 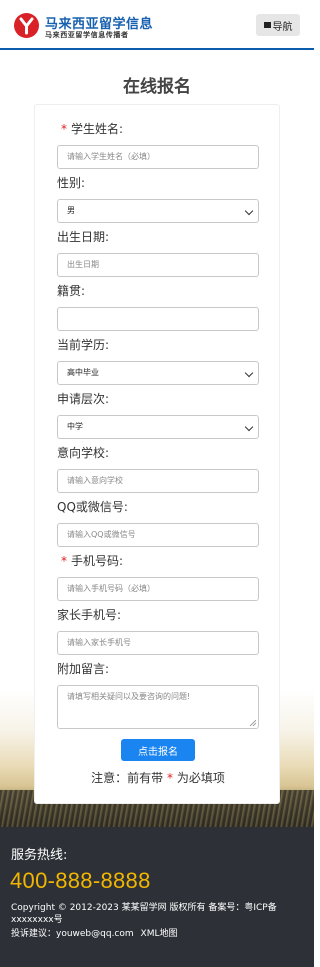 I want to click on submit-button: 点击报名, so click(x=158, y=750).